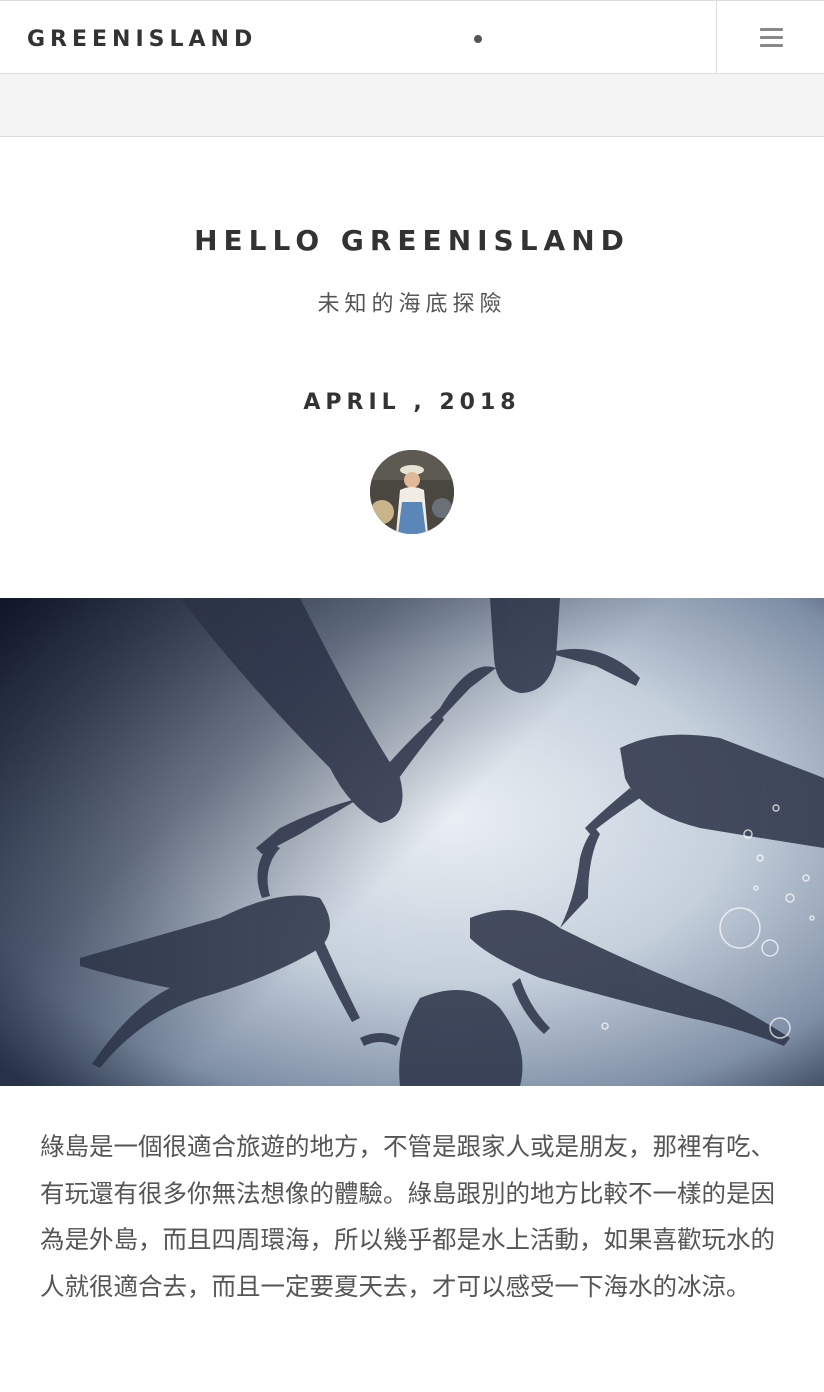 The image size is (824, 1392). I want to click on top-navbar: GREENISLAND, so click(412, 37).